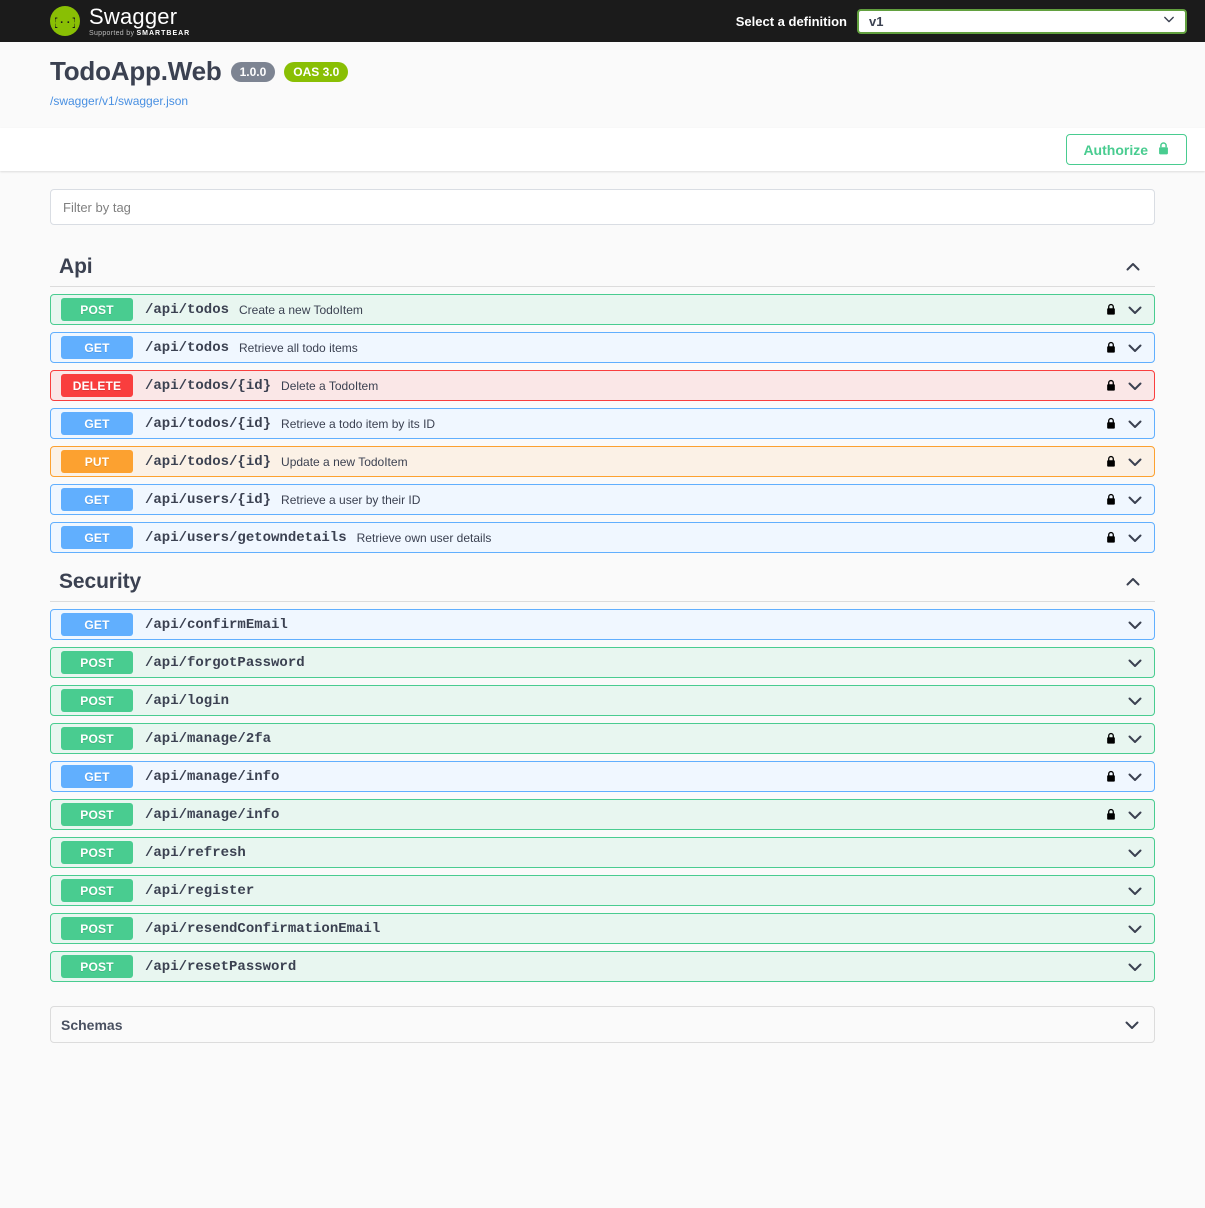 Image resolution: width=1205 pixels, height=1208 pixels. I want to click on operation-summary: Create a new TodoItem, so click(301, 309).